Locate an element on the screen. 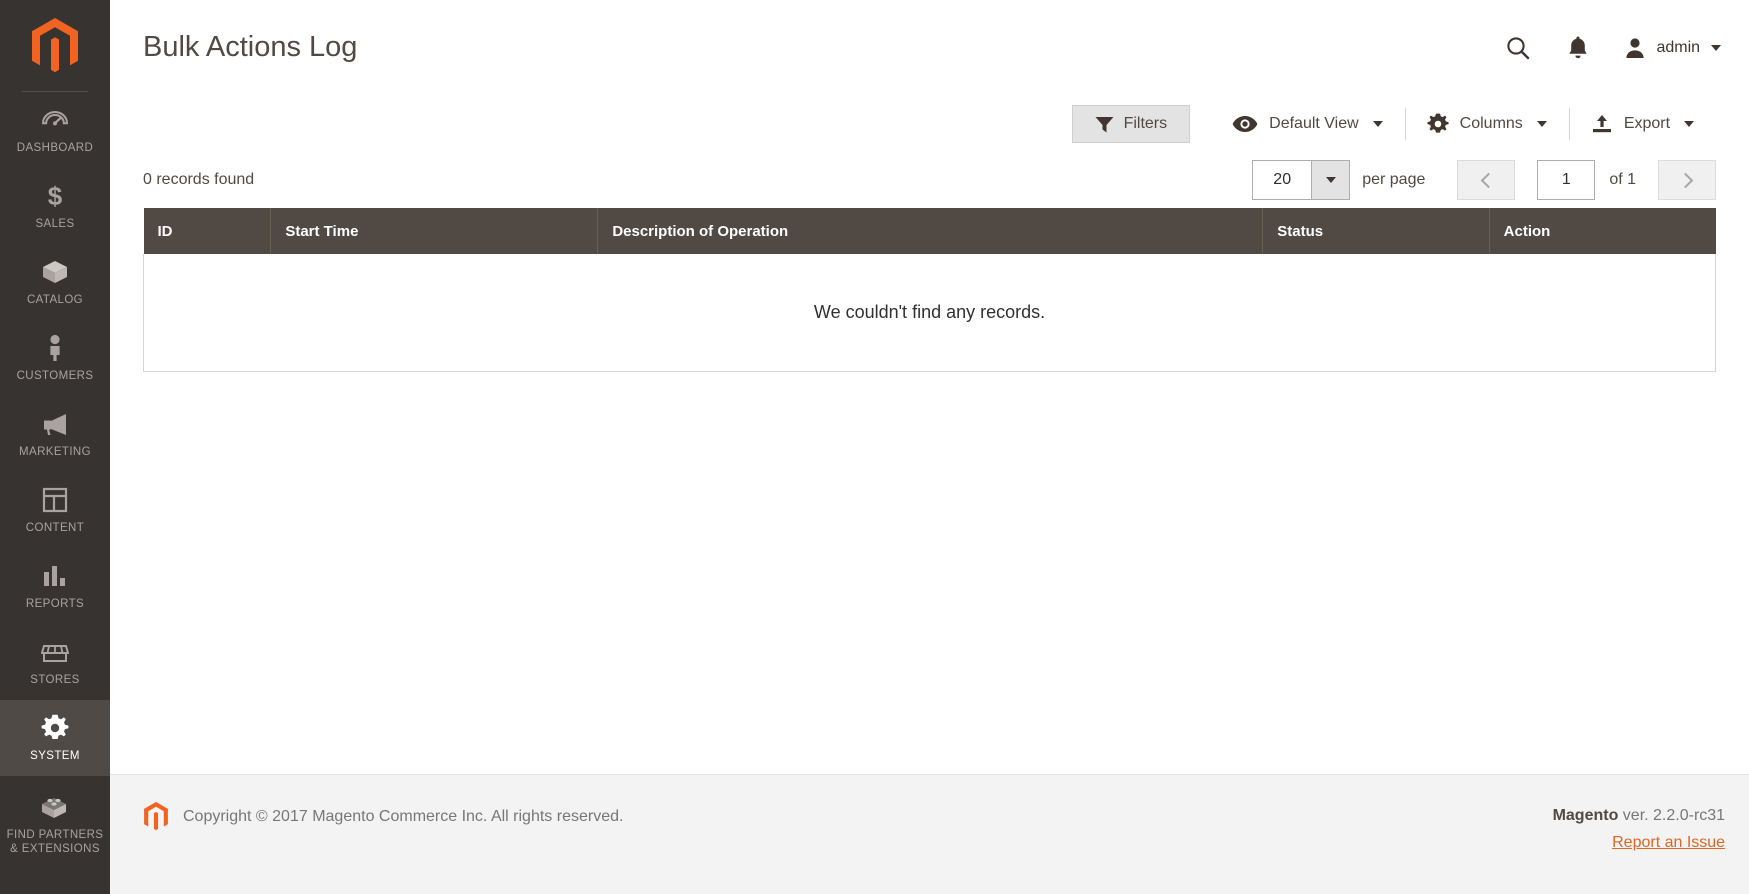 Image resolution: width=1749 pixels, height=894 pixels. sidebar-item-label: Dashboard is located at coordinates (55, 148).